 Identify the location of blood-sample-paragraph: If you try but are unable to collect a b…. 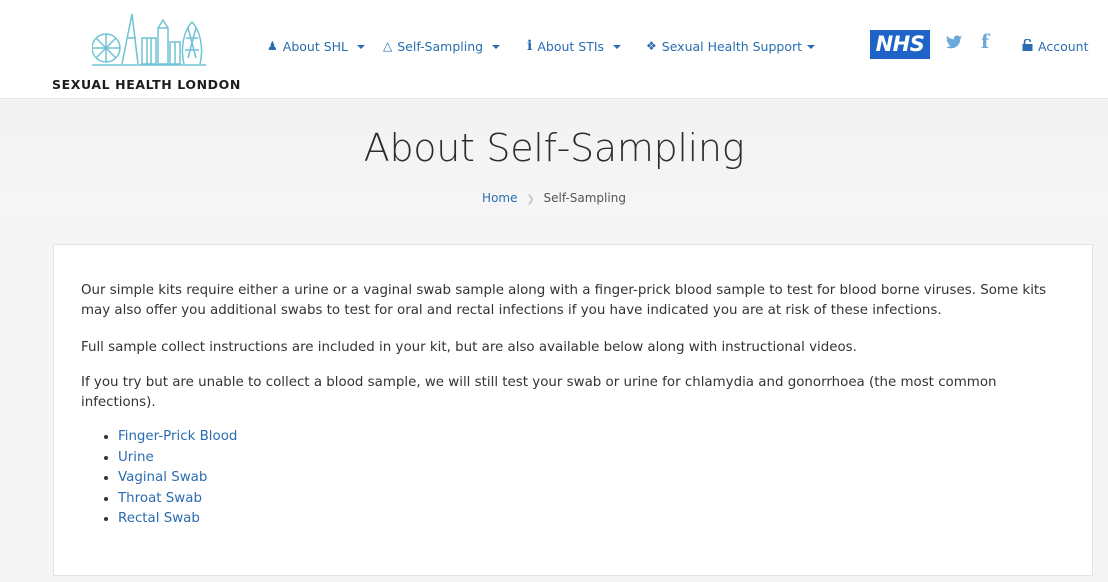
(539, 392).